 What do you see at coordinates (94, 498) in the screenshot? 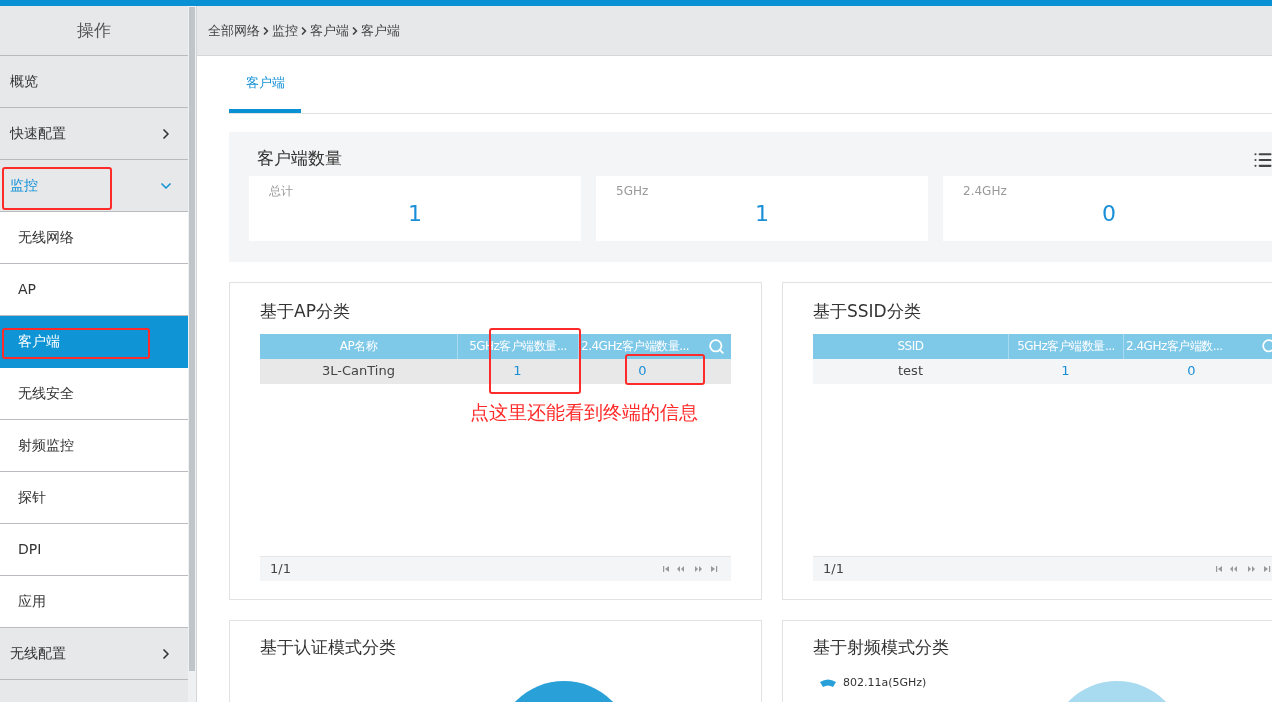
I see `sidebar-subitem: 探针` at bounding box center [94, 498].